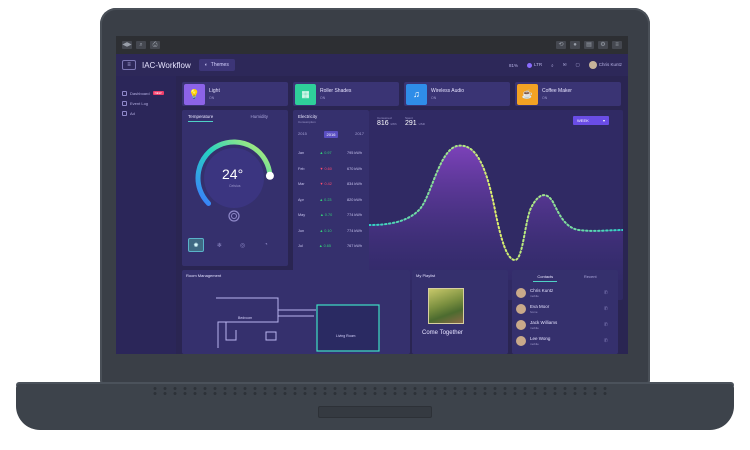 Image resolution: width=750 pixels, height=450 pixels. Describe the element at coordinates (610, 65) in the screenshot. I see `user-name: Chris Kuntz` at that location.